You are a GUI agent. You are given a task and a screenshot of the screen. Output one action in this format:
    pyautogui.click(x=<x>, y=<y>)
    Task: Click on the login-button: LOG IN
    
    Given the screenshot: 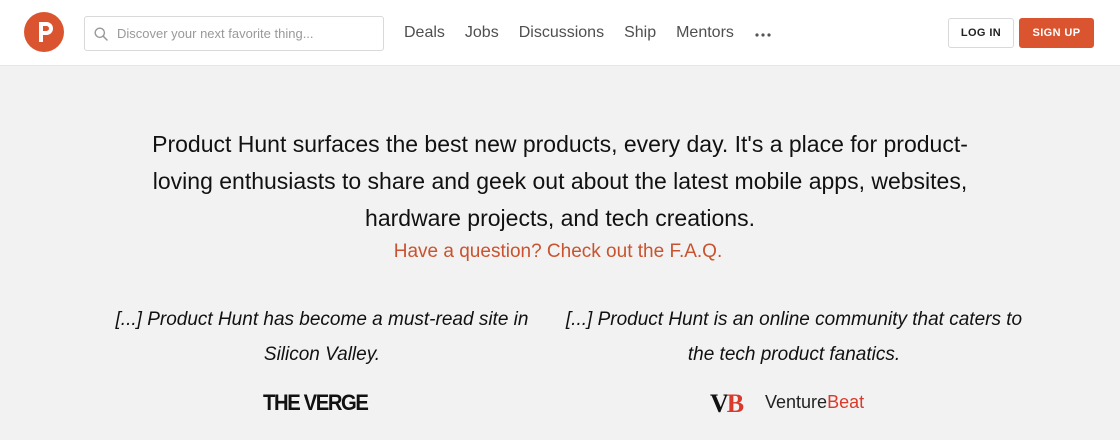 What is the action you would take?
    pyautogui.click(x=981, y=33)
    